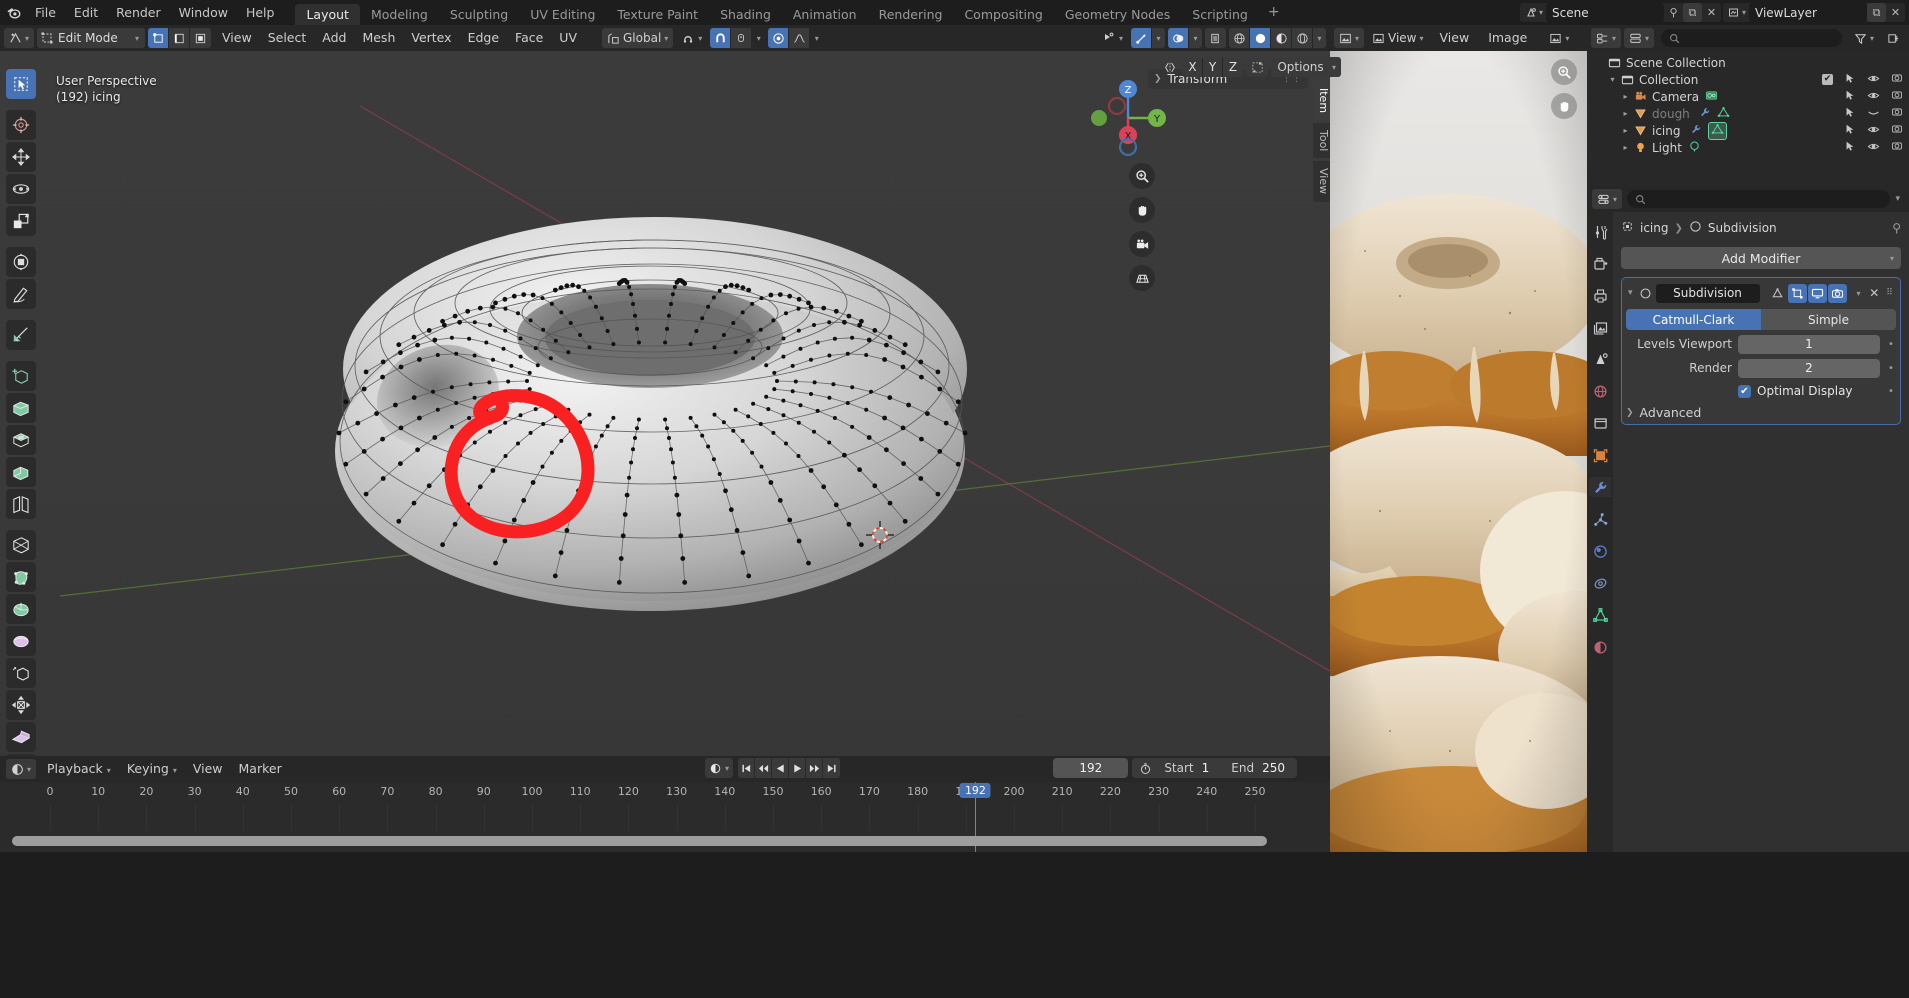  What do you see at coordinates (1639, 38) in the screenshot?
I see `outliner-display-mode-icon: ▾` at bounding box center [1639, 38].